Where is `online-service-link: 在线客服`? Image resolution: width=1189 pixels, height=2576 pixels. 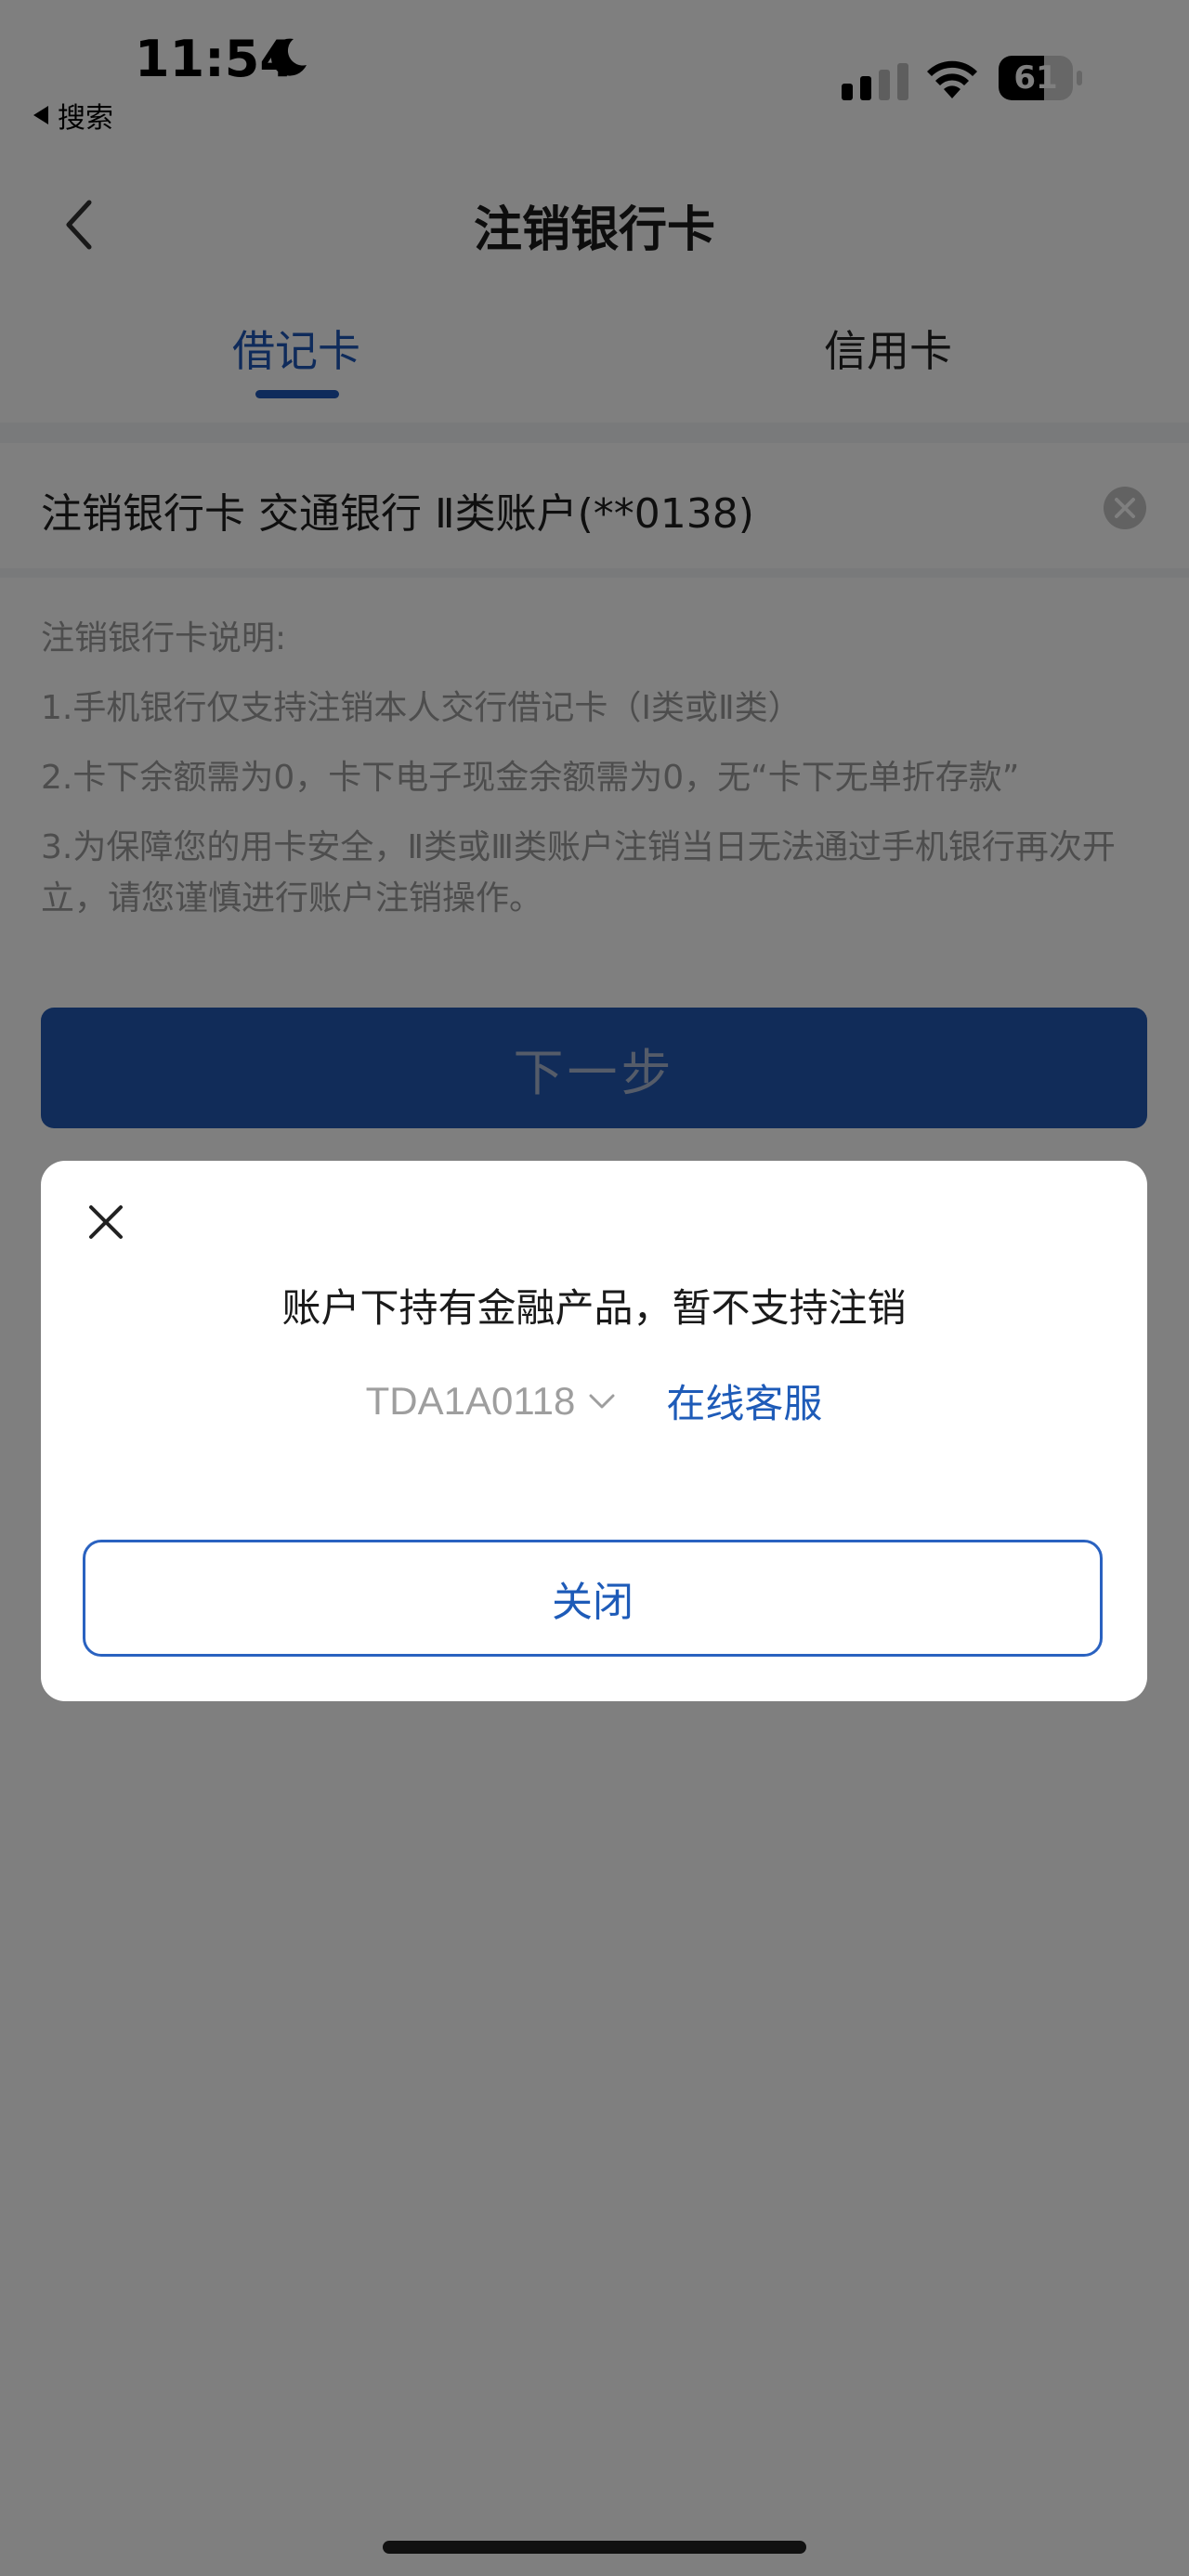
online-service-link: 在线客服 is located at coordinates (744, 1401).